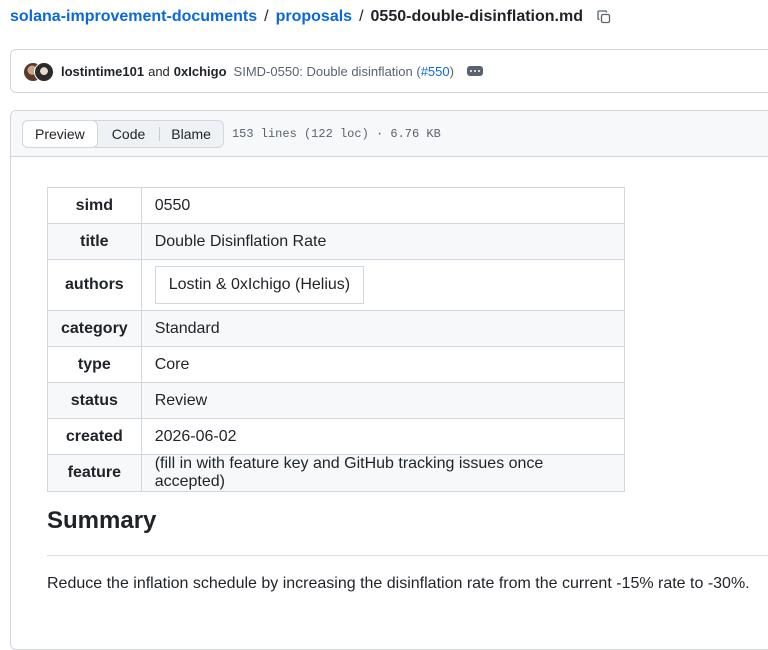  What do you see at coordinates (128, 134) in the screenshot?
I see `tab-code: Code` at bounding box center [128, 134].